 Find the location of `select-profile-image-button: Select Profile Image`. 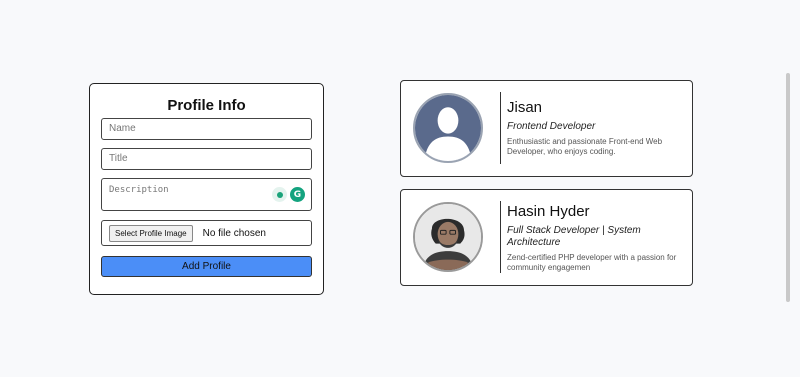

select-profile-image-button: Select Profile Image is located at coordinates (151, 233).